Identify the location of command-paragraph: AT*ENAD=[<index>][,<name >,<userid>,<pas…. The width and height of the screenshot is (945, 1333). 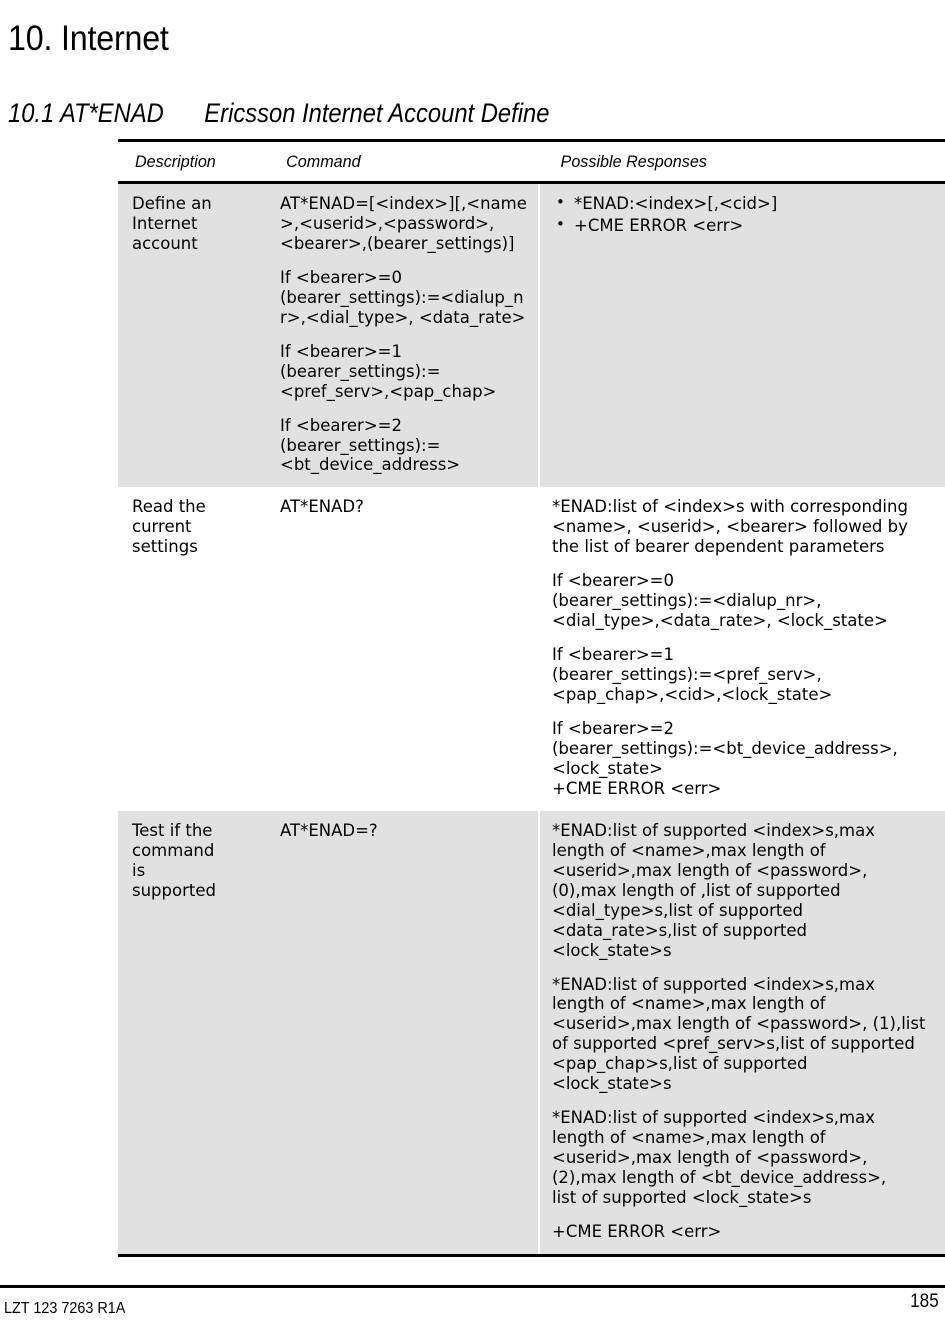
(403, 223).